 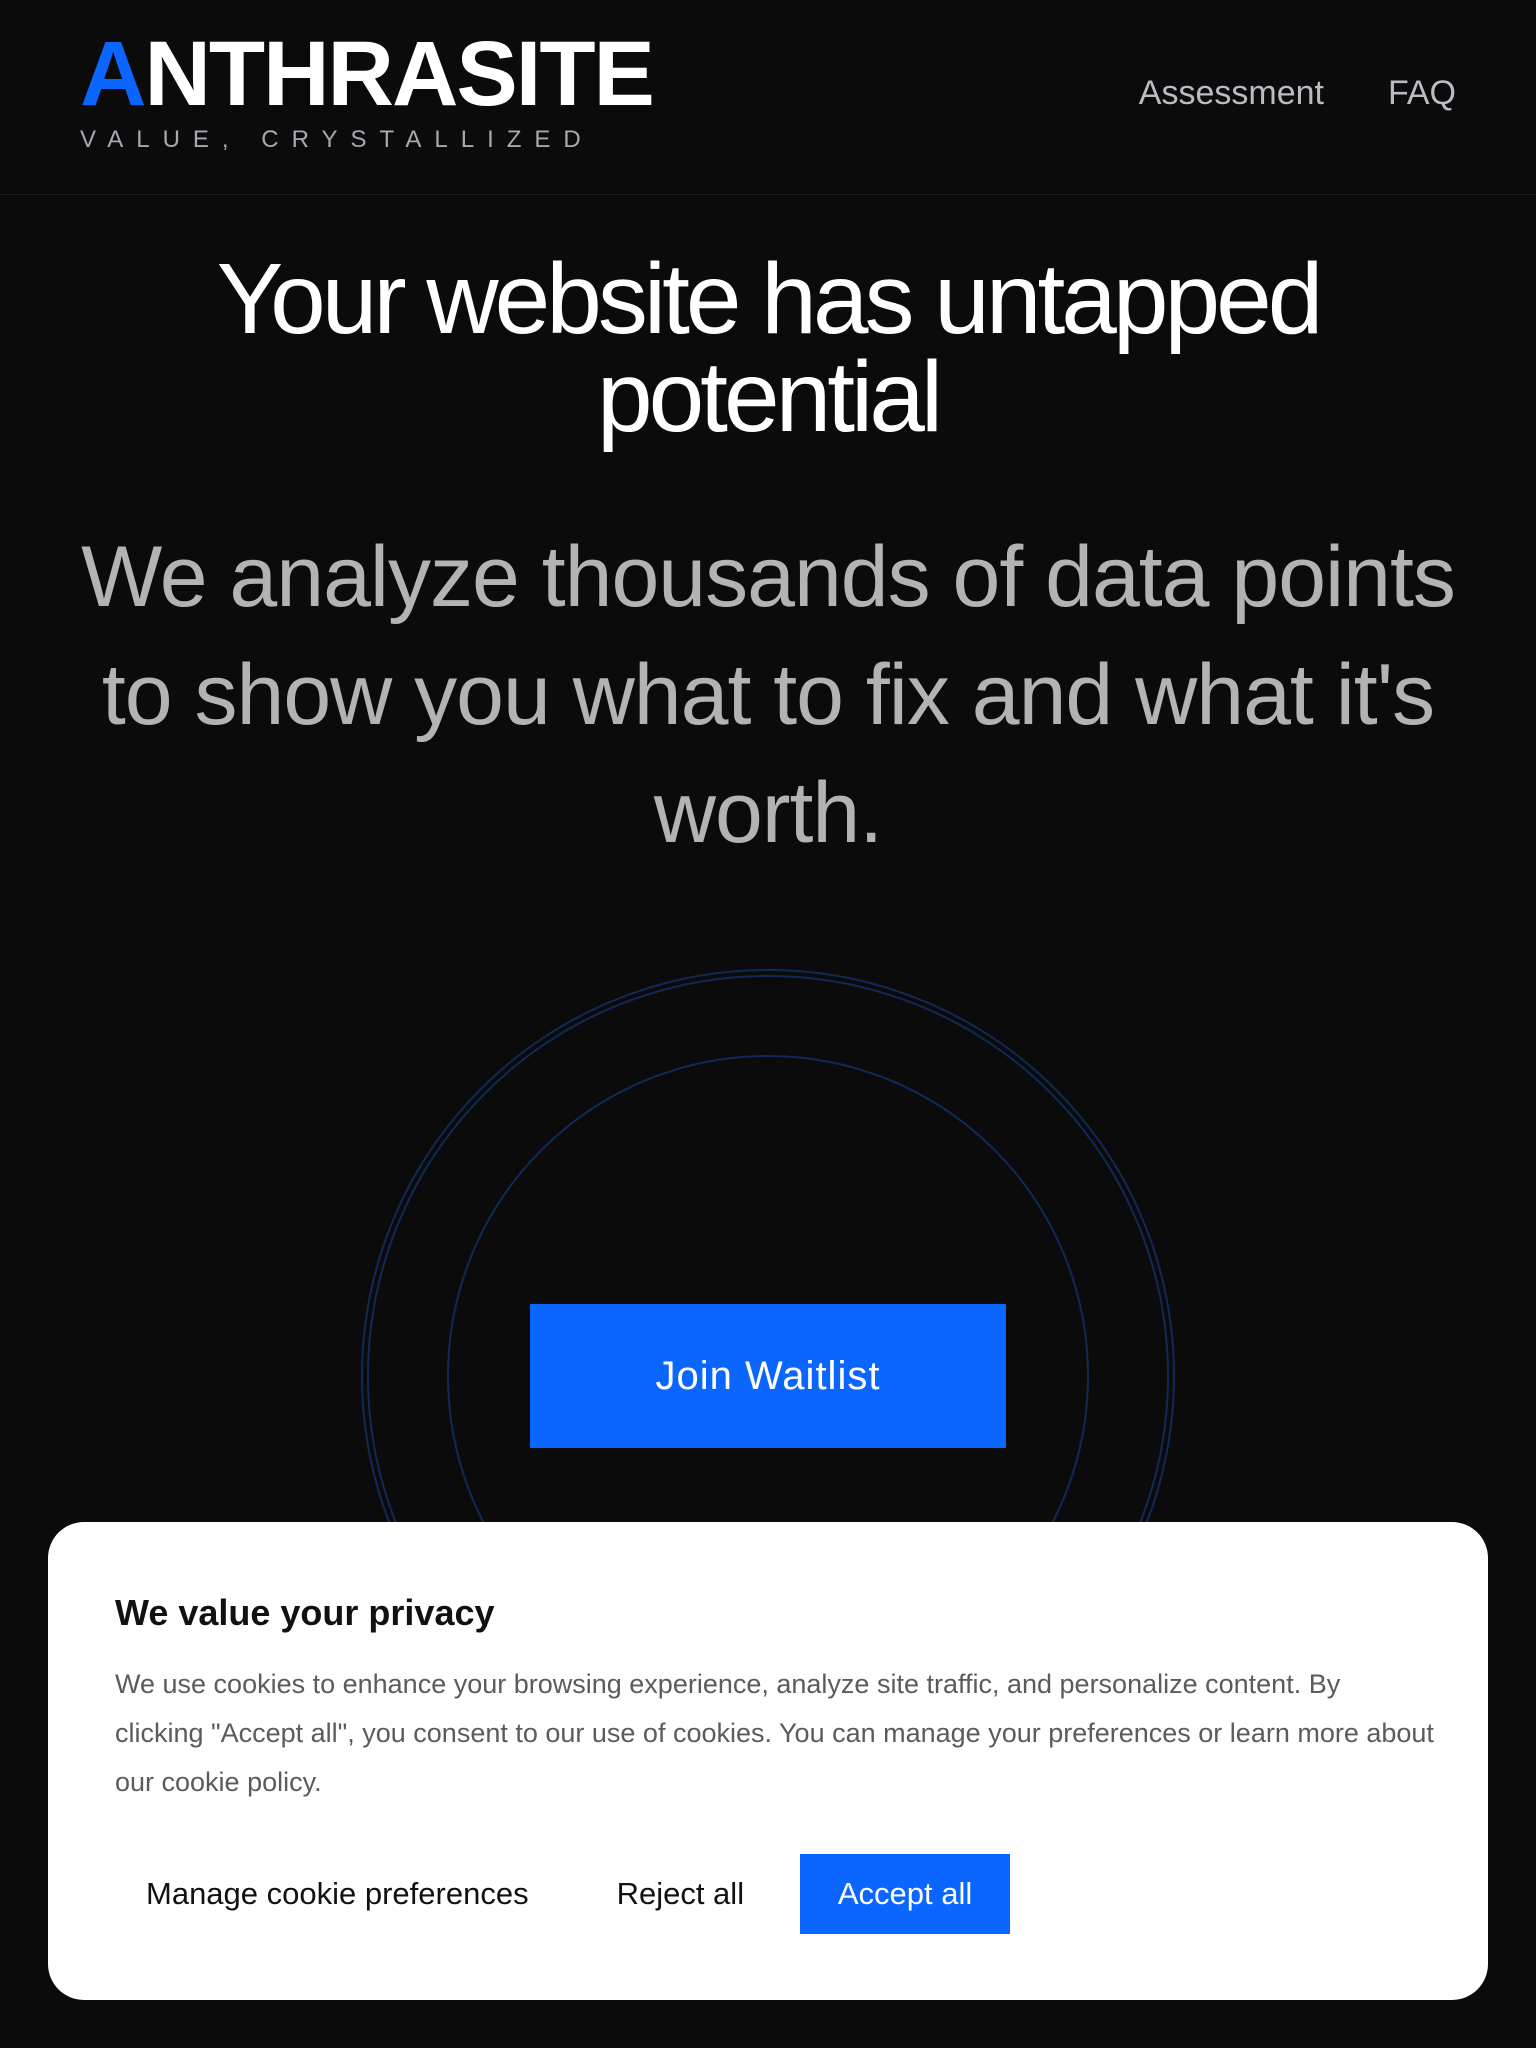 I want to click on brand-tagline: VALUE, CRYSTALLIZED, so click(x=337, y=139).